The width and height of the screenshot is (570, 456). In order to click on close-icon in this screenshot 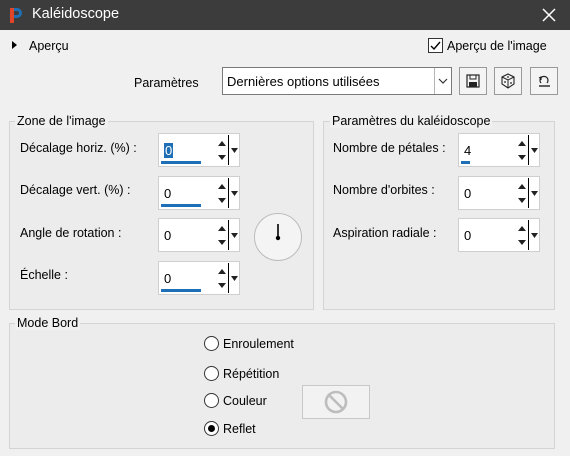, I will do `click(549, 15)`.